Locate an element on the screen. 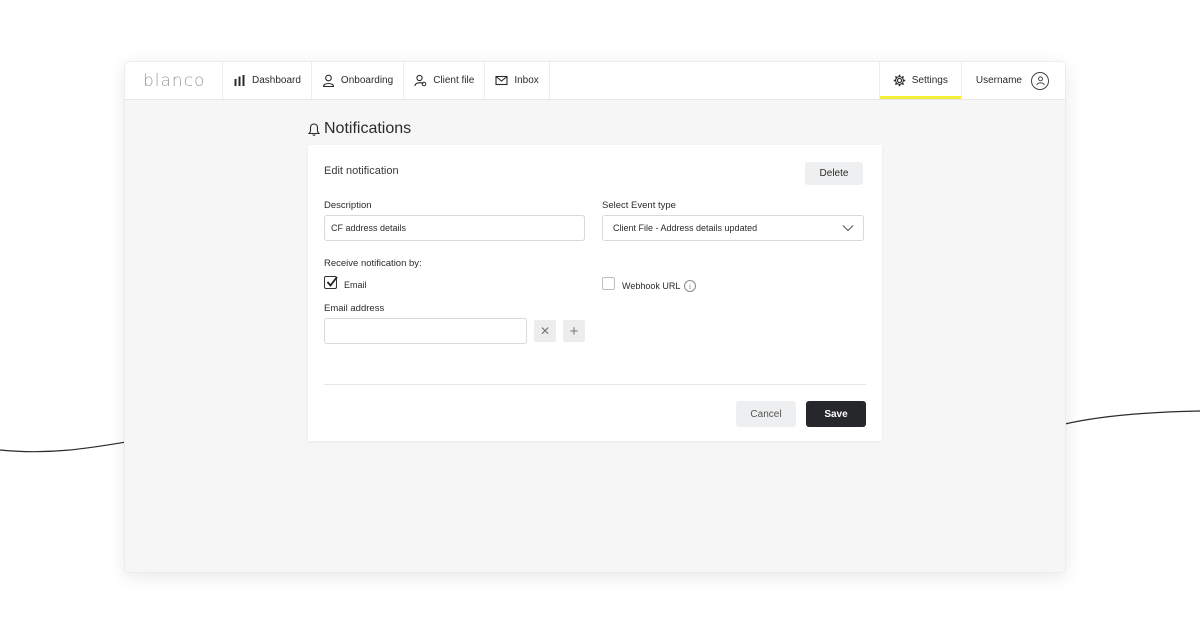  card-heading: Edit notification is located at coordinates (361, 171).